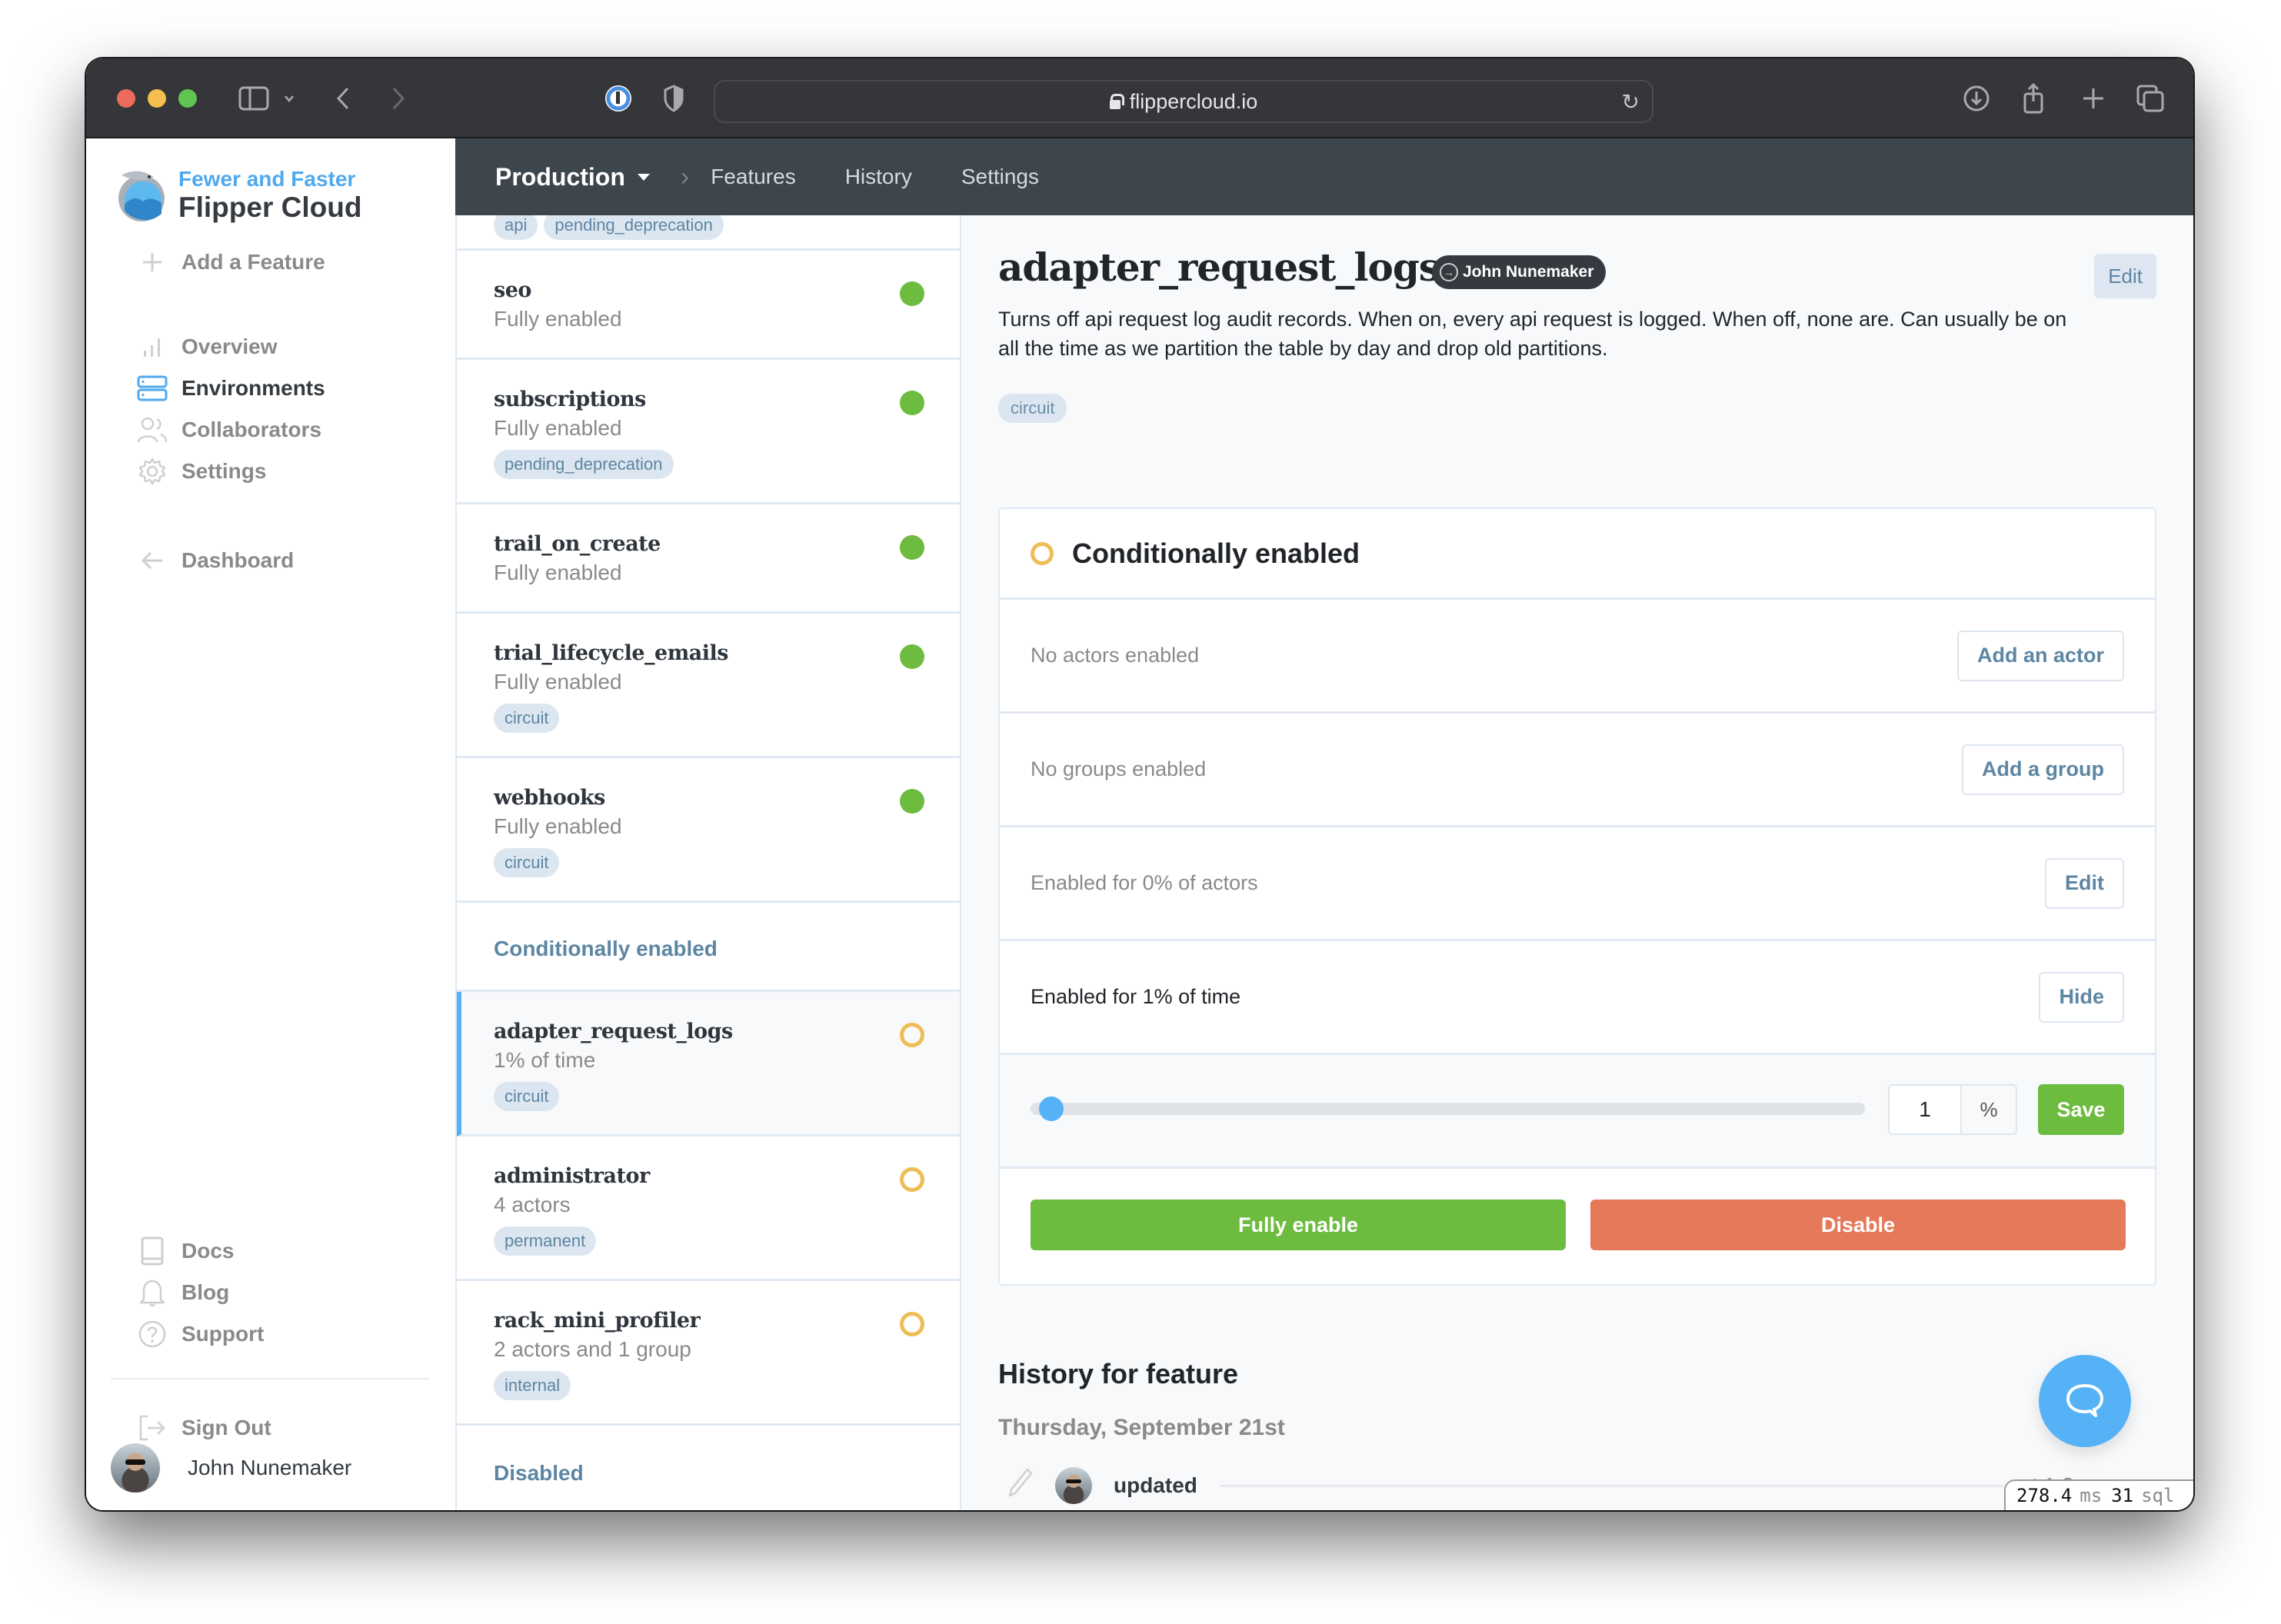  Describe the element at coordinates (231, 1468) in the screenshot. I see `current-user: John Nunemaker` at that location.